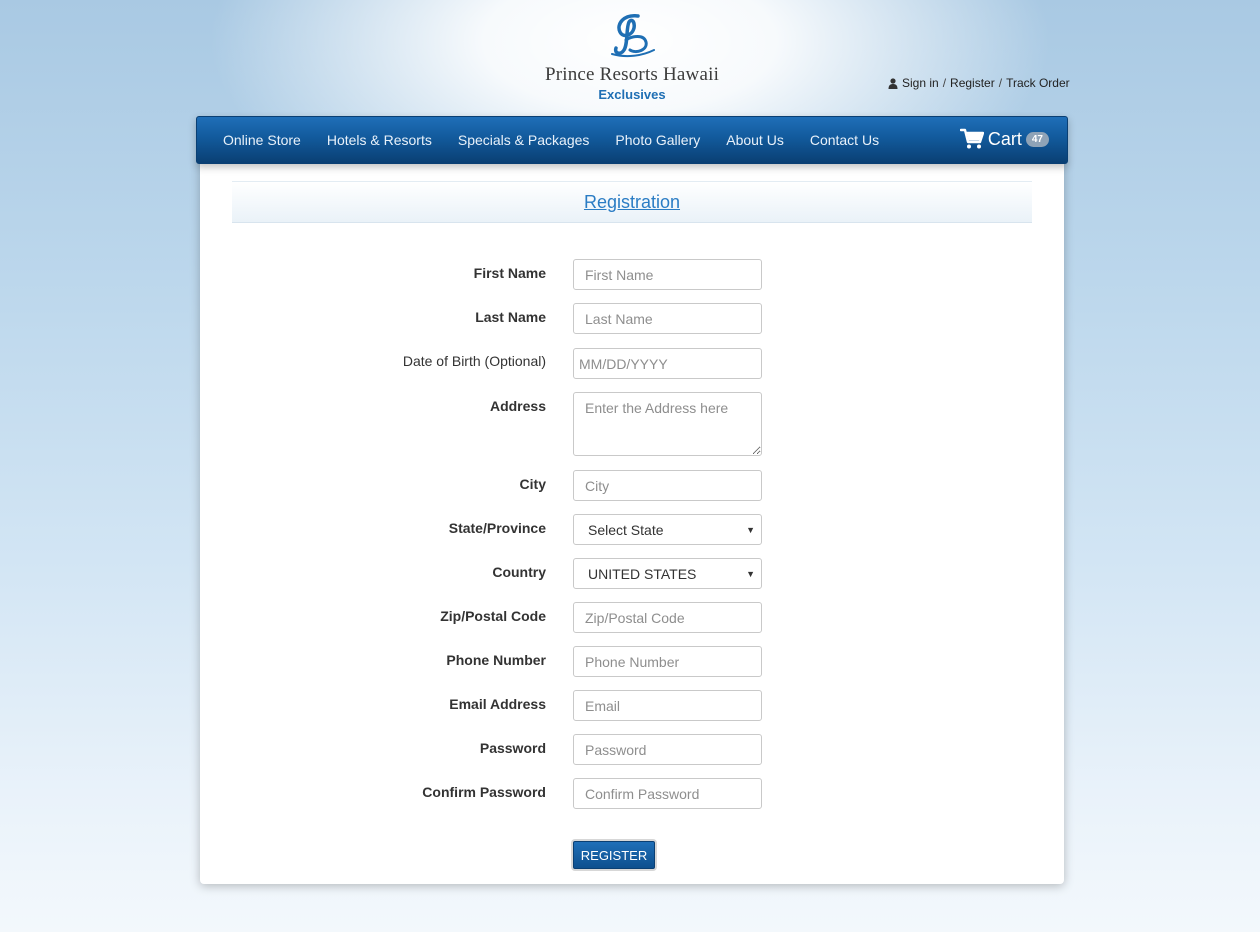  I want to click on cart-count-badge: 47, so click(1037, 139).